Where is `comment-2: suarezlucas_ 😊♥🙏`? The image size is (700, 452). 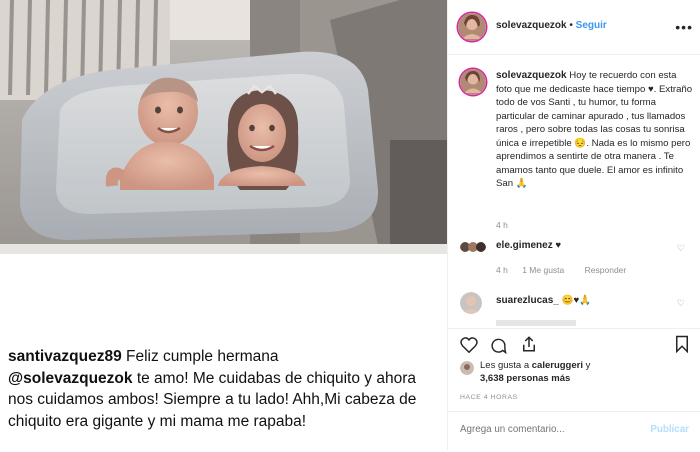 comment-2: suarezlucas_ 😊♥🙏 is located at coordinates (543, 300).